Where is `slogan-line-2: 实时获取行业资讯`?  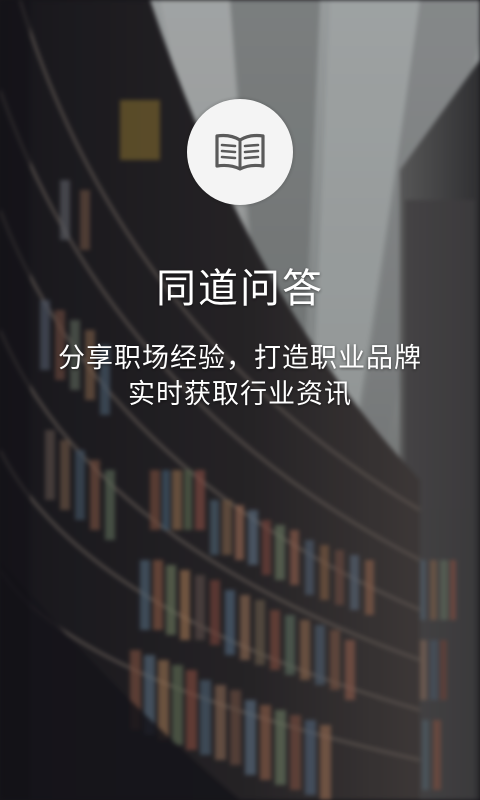 slogan-line-2: 实时获取行业资讯 is located at coordinates (240, 394).